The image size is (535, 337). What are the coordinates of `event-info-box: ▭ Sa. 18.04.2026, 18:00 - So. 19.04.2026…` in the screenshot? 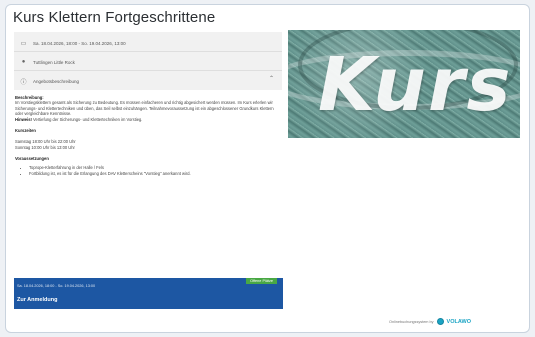 It's located at (148, 61).